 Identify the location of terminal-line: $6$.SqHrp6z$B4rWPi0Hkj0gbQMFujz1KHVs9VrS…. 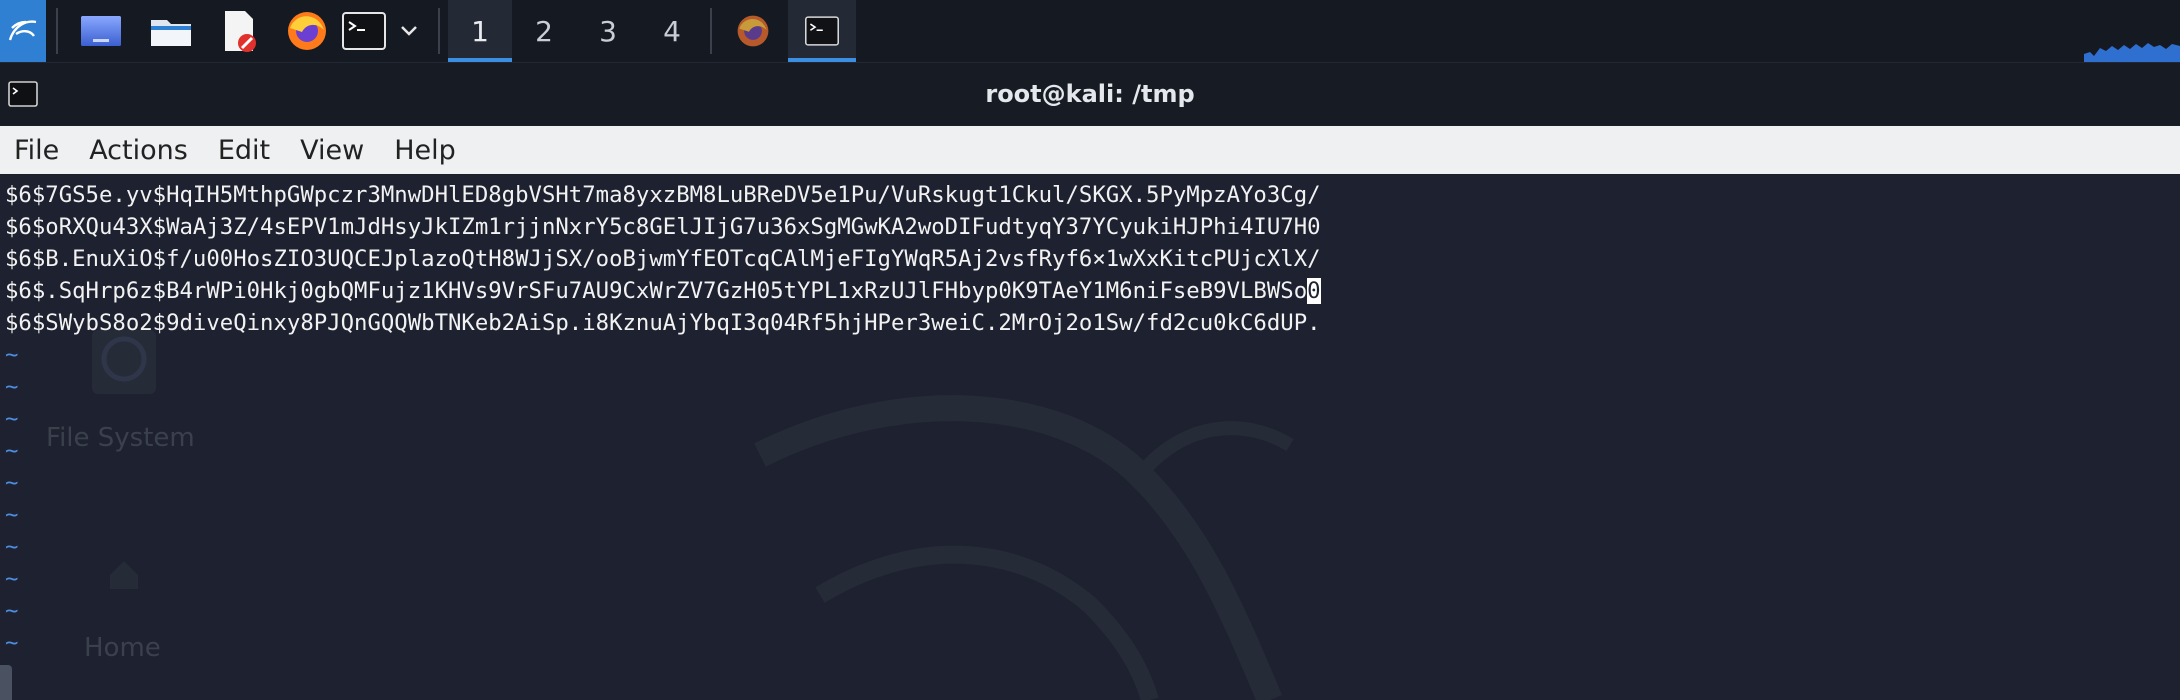
(663, 291).